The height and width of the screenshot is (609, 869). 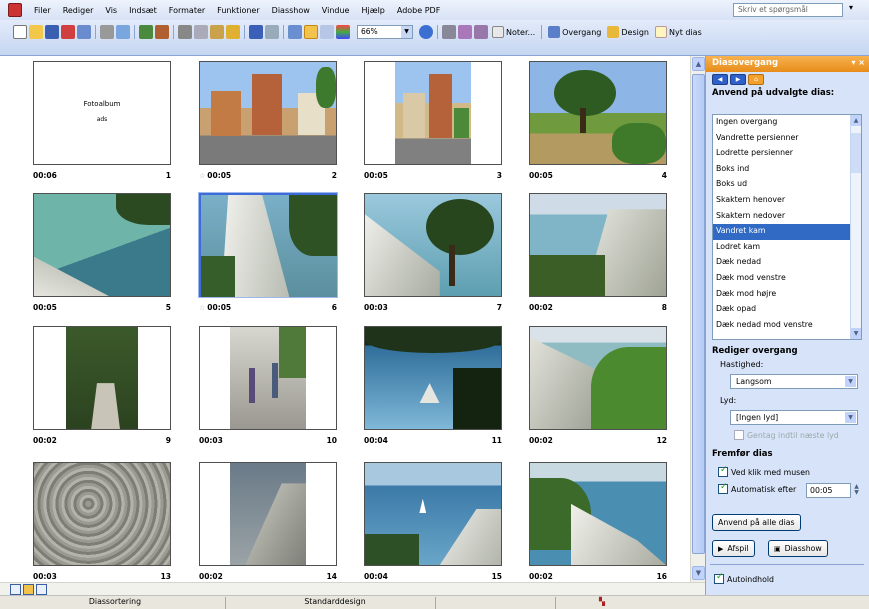 I want to click on print-preview-icon, so click(x=123, y=32).